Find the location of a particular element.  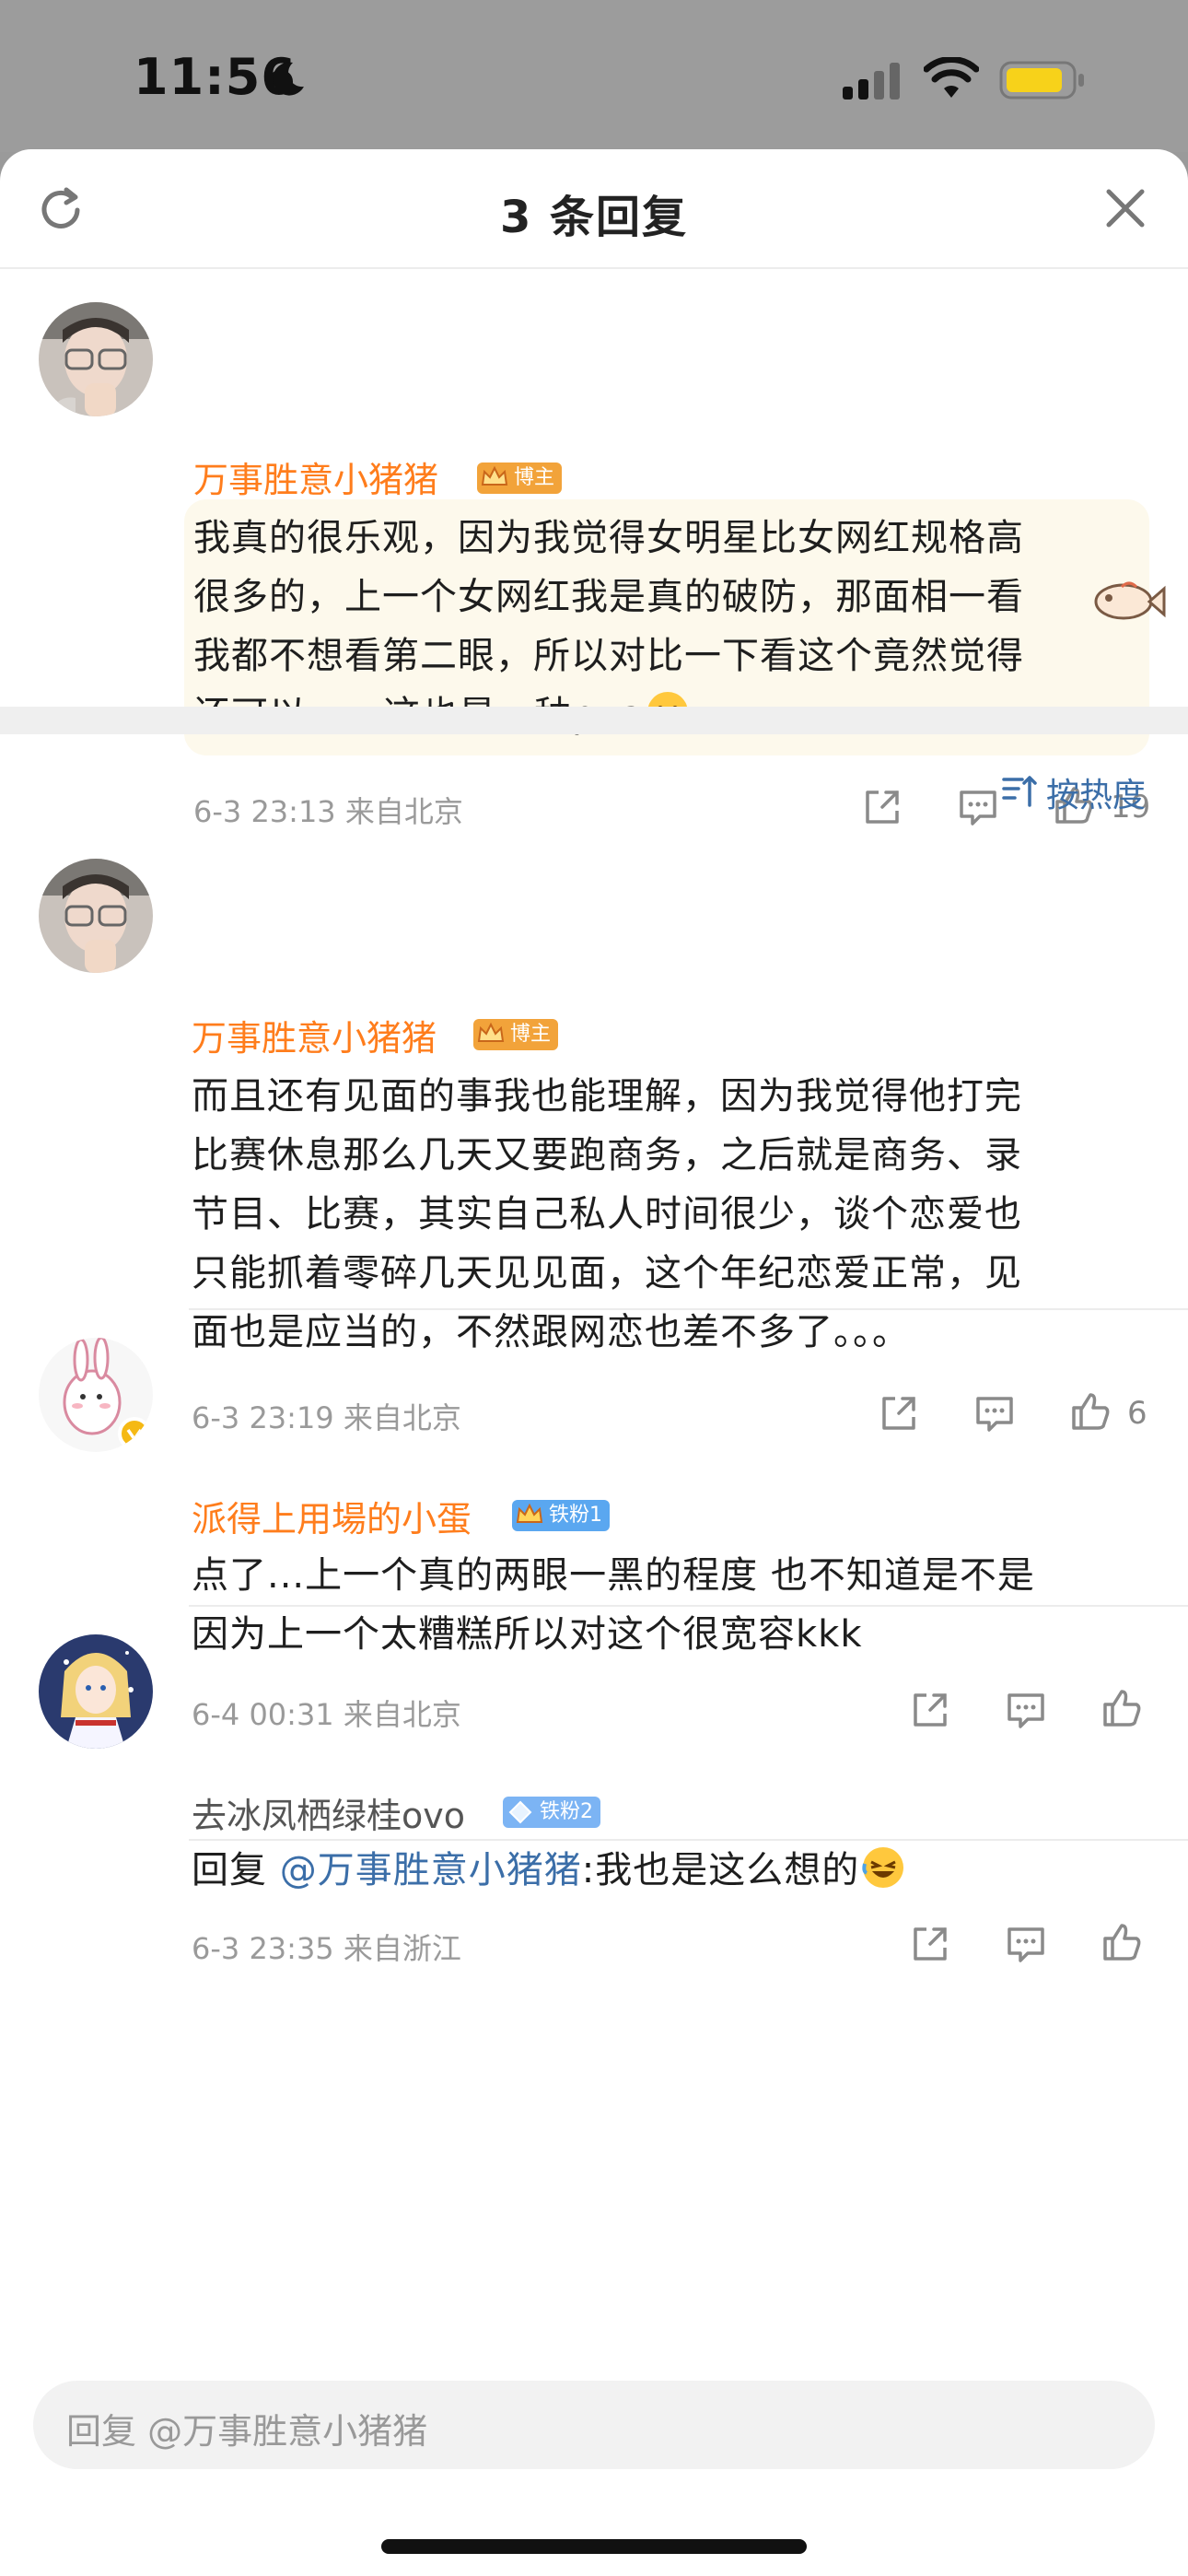

reply-input-placeholder: 回复 @万事胜意小猪猪 is located at coordinates (247, 2431).